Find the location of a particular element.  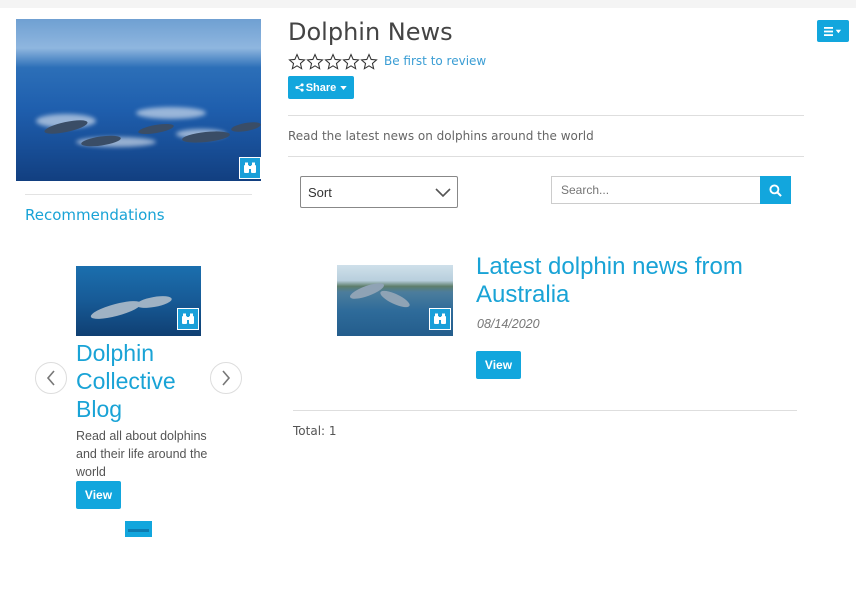

carousel-next-button is located at coordinates (226, 378).